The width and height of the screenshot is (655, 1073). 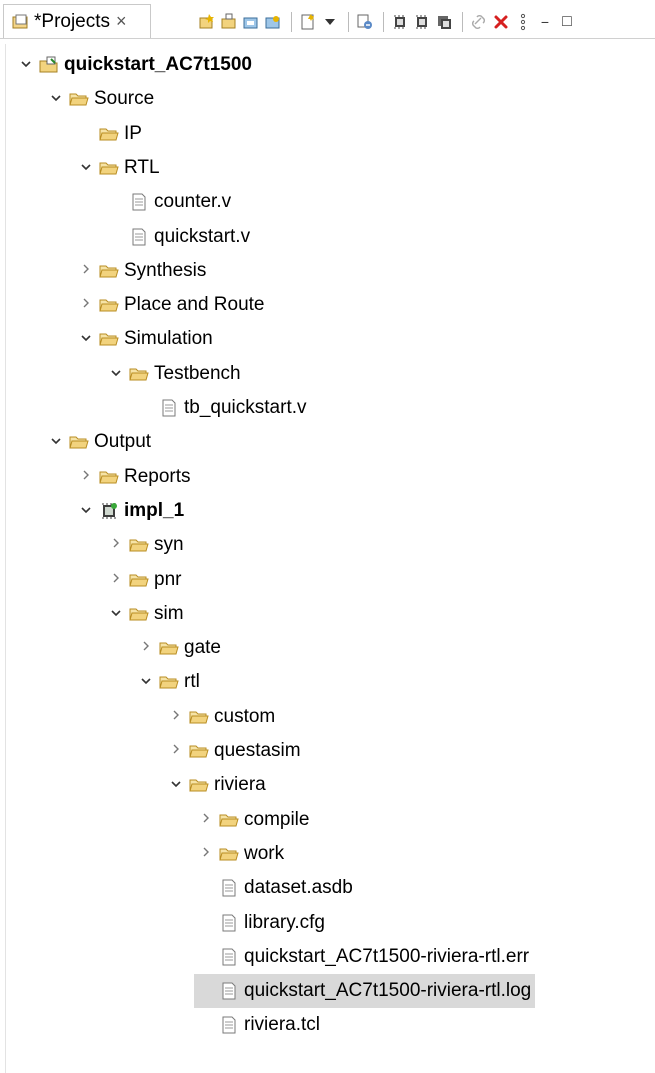 I want to click on link-icon, so click(x=479, y=22).